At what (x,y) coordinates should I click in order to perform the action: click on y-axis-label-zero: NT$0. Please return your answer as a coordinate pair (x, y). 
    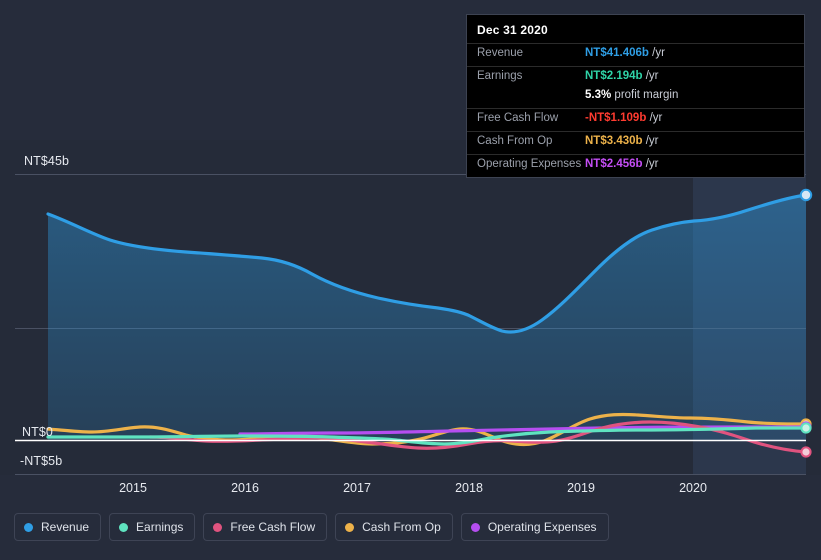
    Looking at the image, I should click on (37, 432).